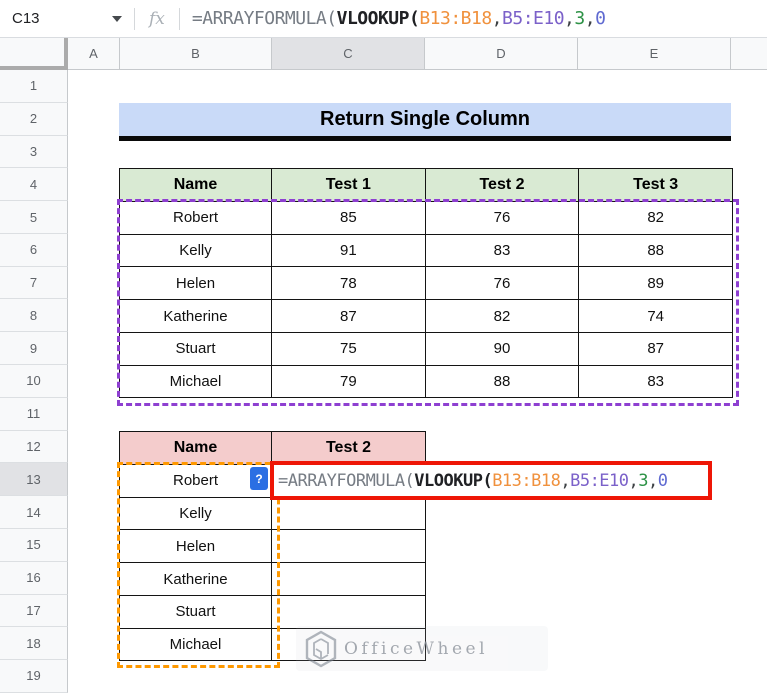  Describe the element at coordinates (195, 316) in the screenshot. I see `table1-cell: Katherine` at that location.